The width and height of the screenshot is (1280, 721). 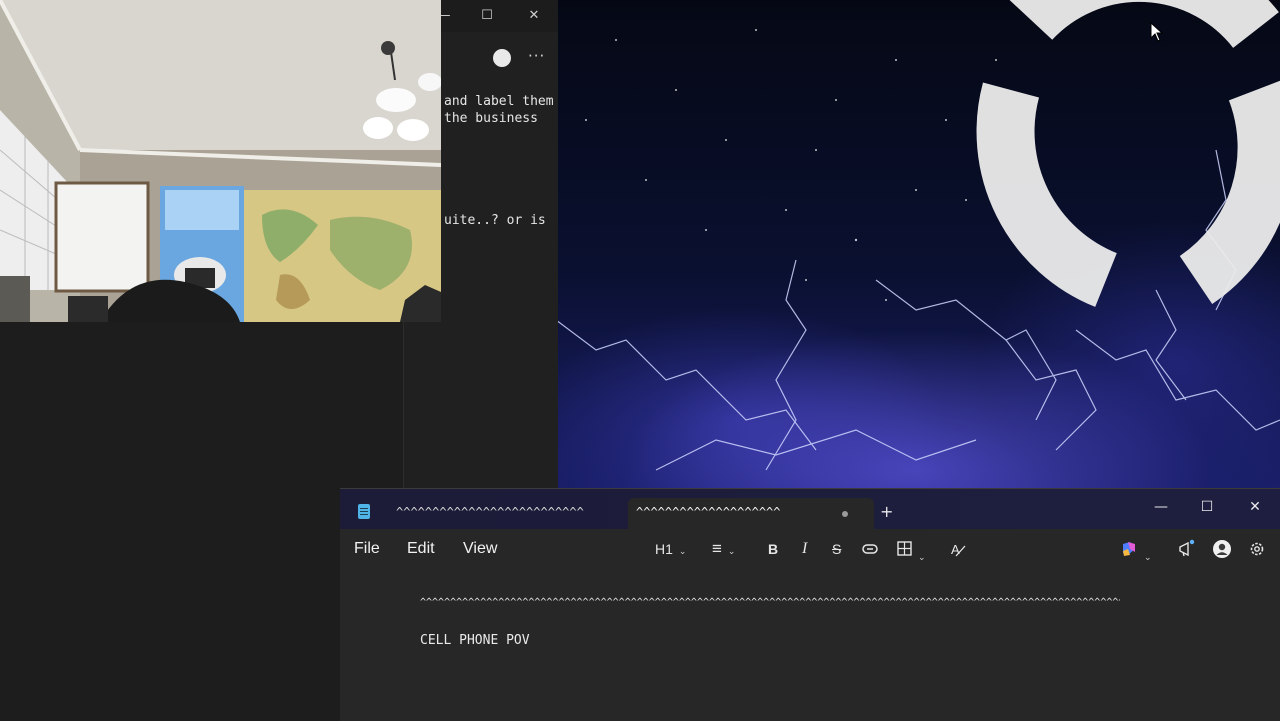 What do you see at coordinates (1157, 32) in the screenshot?
I see `mouse-cursor-icon` at bounding box center [1157, 32].